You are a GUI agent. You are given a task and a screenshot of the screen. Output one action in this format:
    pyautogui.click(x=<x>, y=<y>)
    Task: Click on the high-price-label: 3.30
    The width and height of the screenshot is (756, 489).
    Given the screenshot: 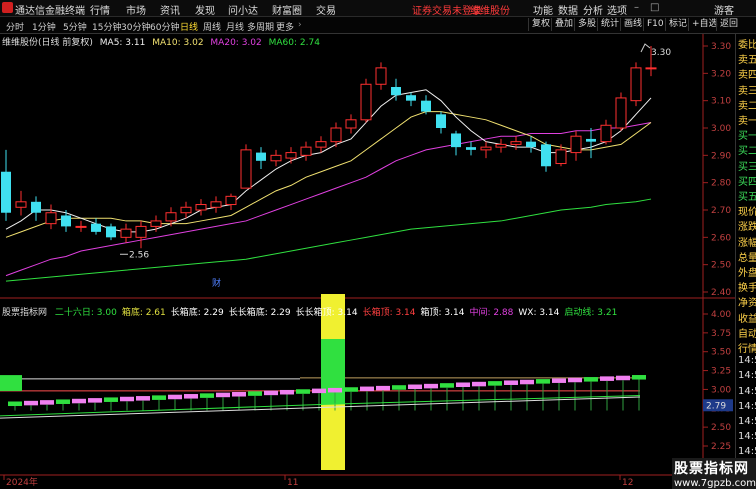 What is the action you would take?
    pyautogui.click(x=661, y=53)
    